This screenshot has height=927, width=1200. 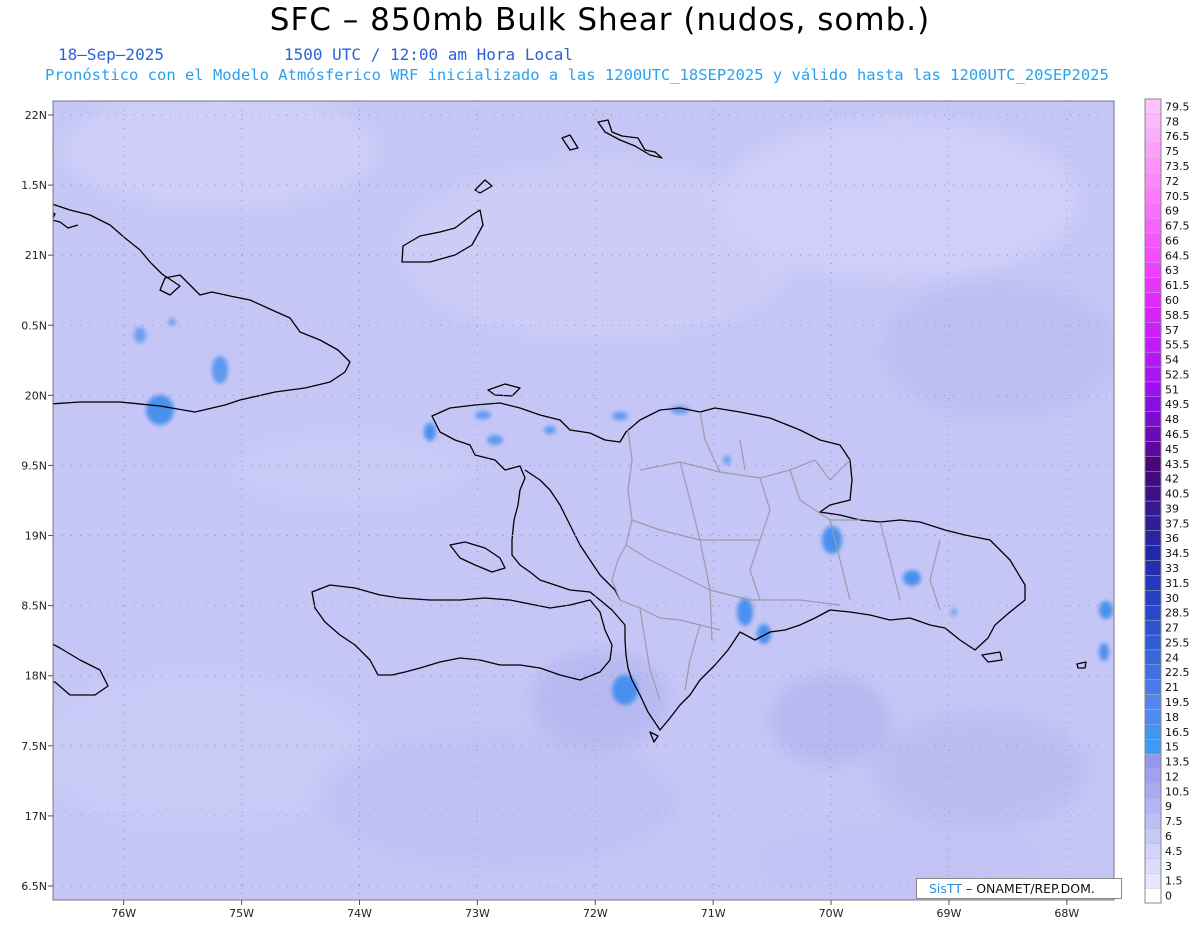 What do you see at coordinates (1172, 330) in the screenshot?
I see `colorbar-label: 57` at bounding box center [1172, 330].